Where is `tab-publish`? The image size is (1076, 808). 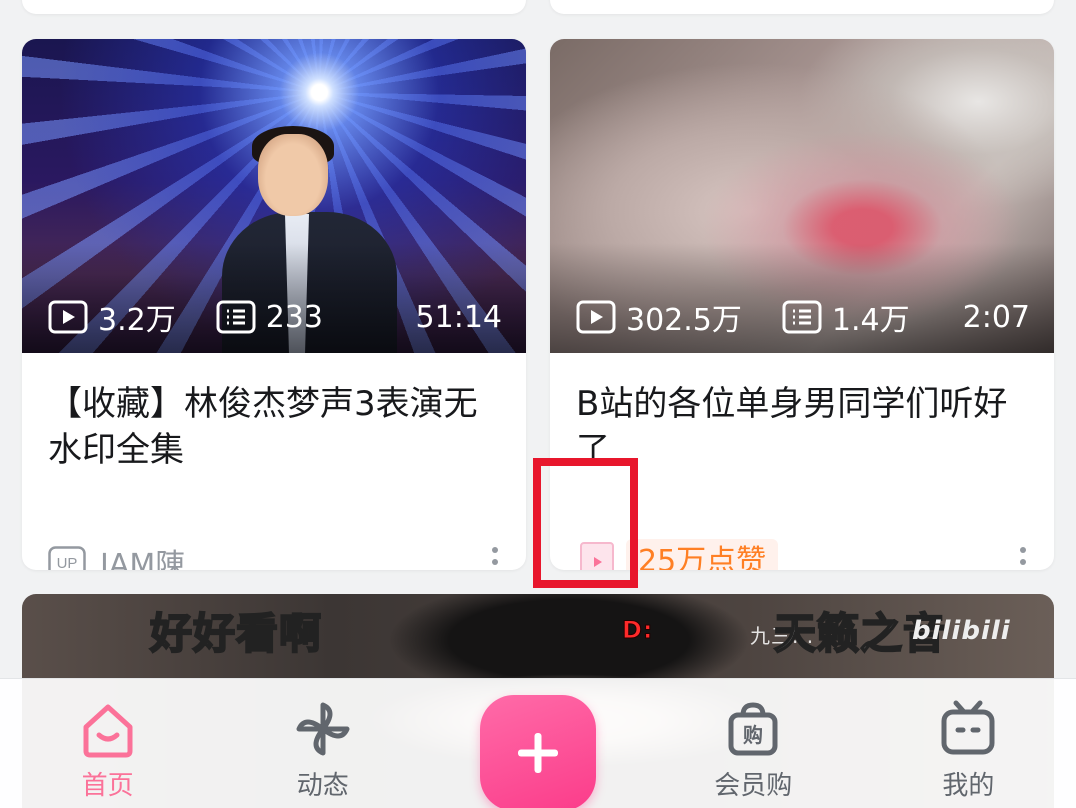
tab-publish is located at coordinates (537, 743).